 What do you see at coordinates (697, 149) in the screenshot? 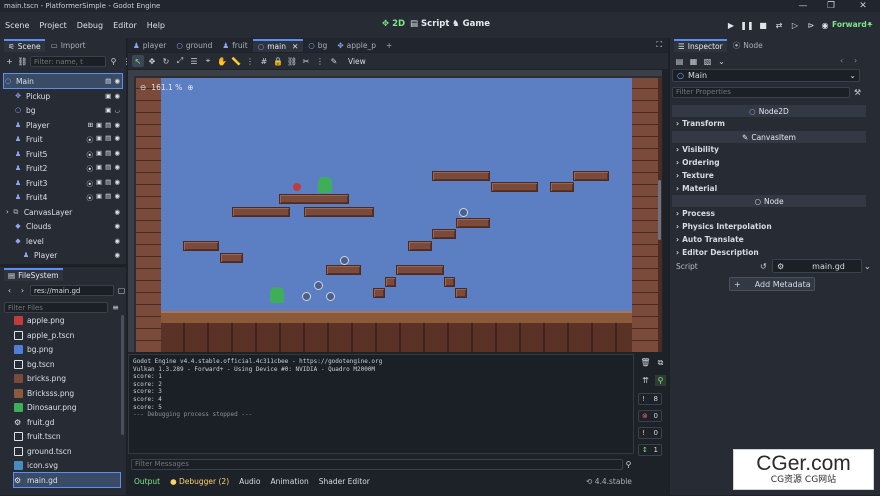
I see `property-visibility: › Visibility` at bounding box center [697, 149].